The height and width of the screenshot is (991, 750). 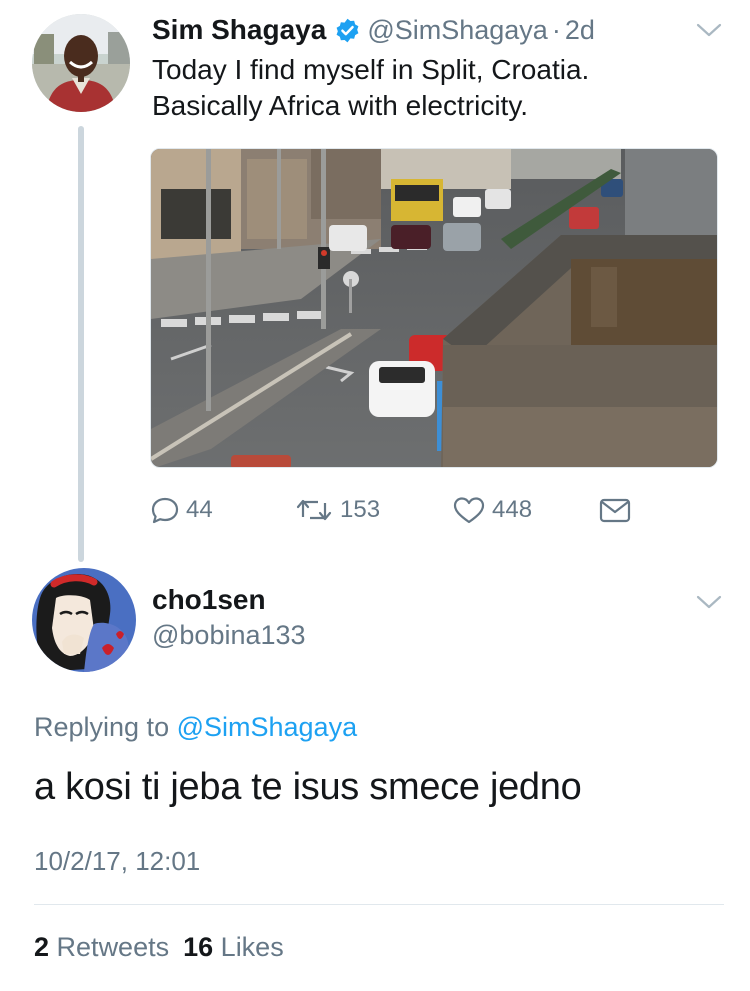 I want to click on reply-timestamp: 10/2/17, 12:01, so click(x=117, y=861).